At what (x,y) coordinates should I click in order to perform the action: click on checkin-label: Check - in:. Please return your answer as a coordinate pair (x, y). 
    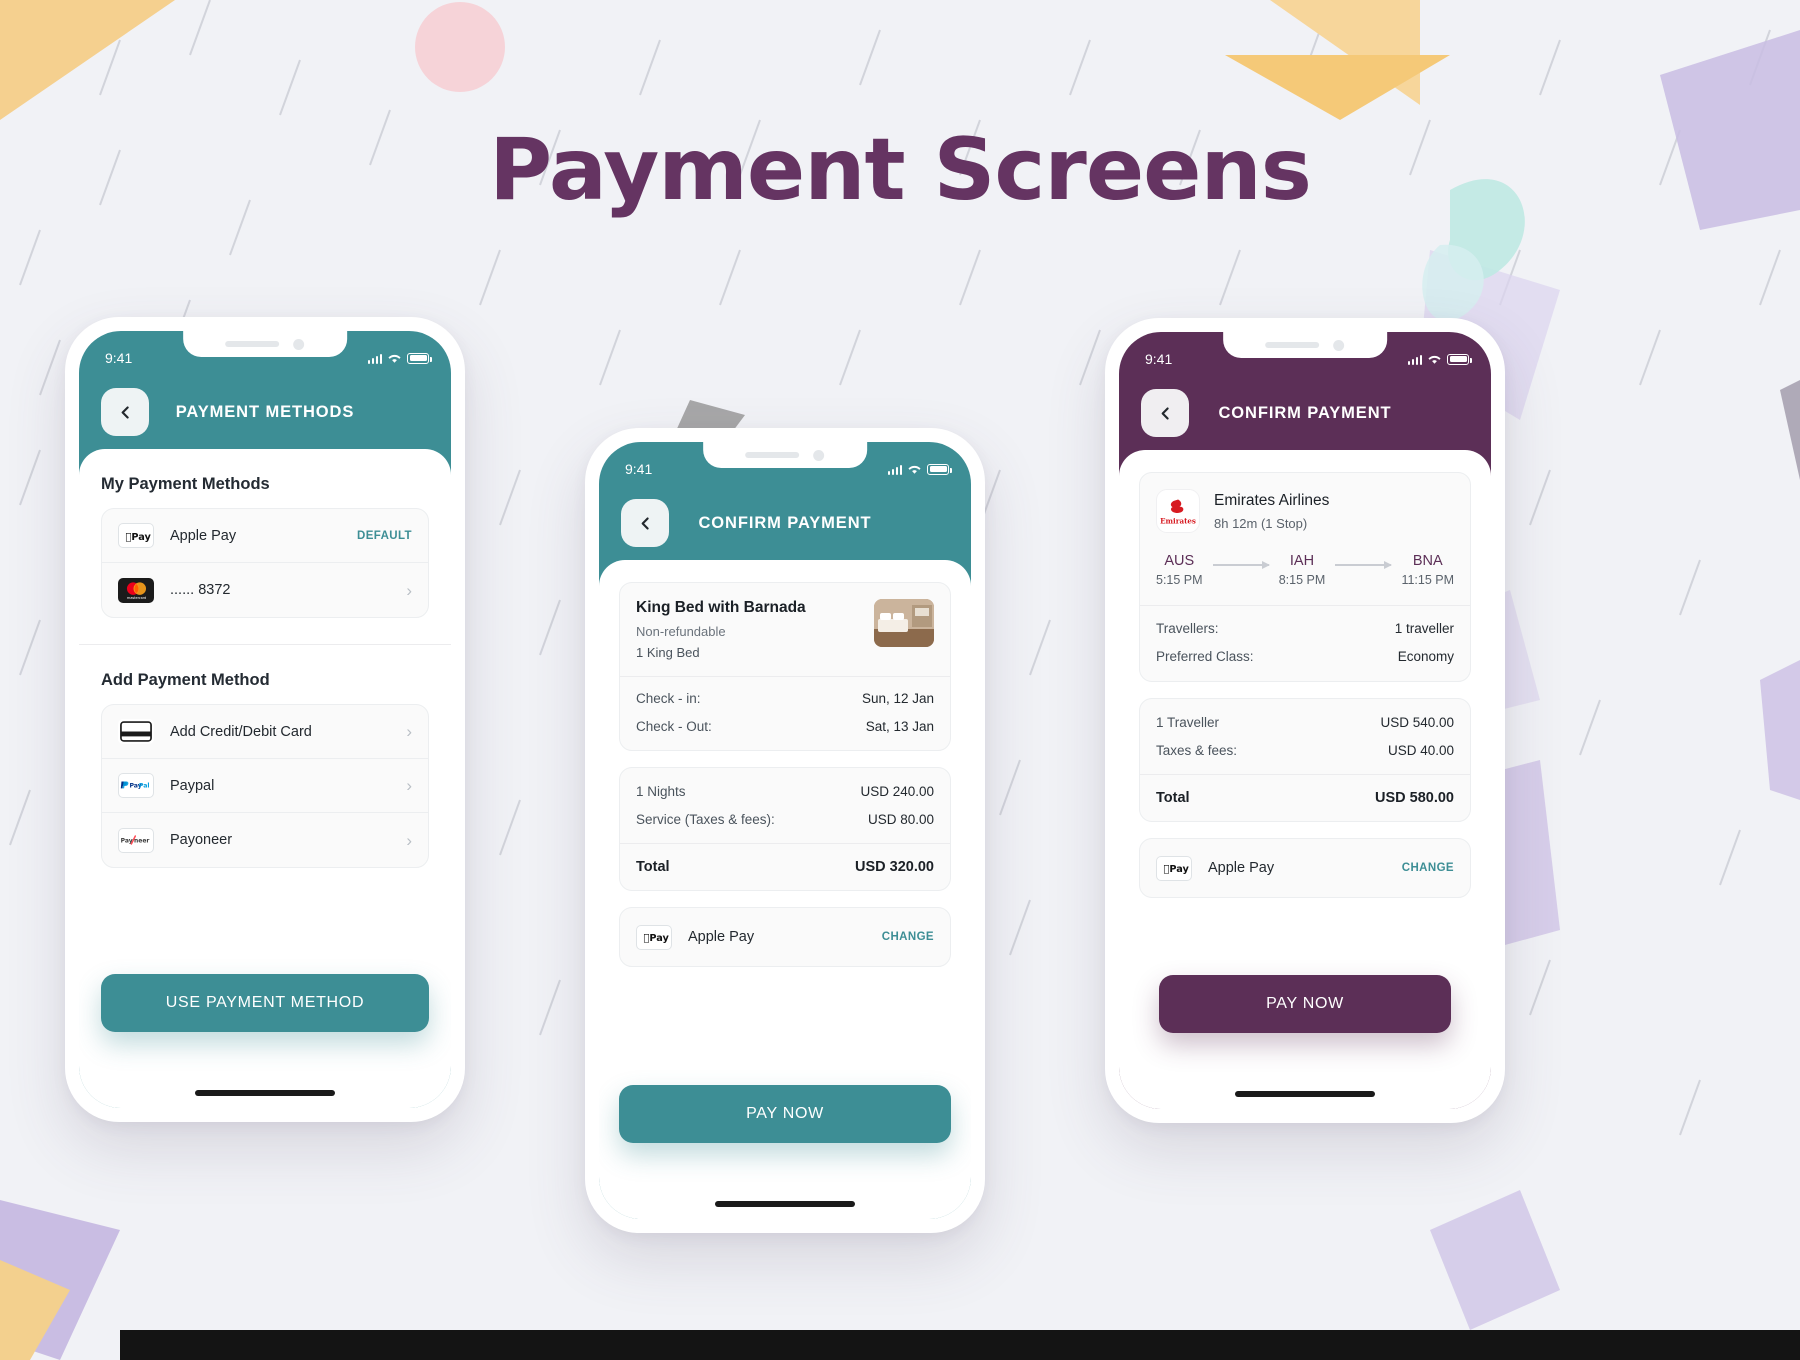
    Looking at the image, I should click on (668, 698).